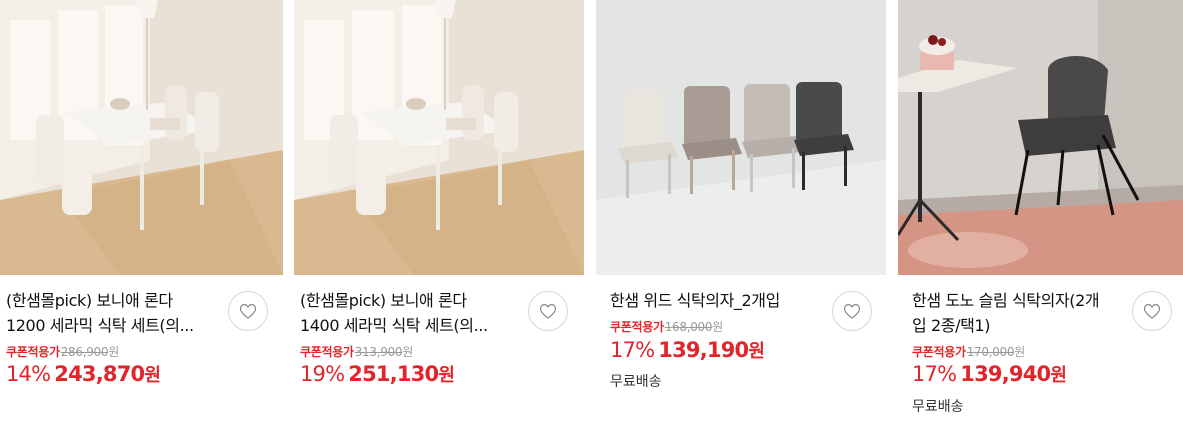  I want to click on sale-price-row: 19% 251,130원, so click(377, 374).